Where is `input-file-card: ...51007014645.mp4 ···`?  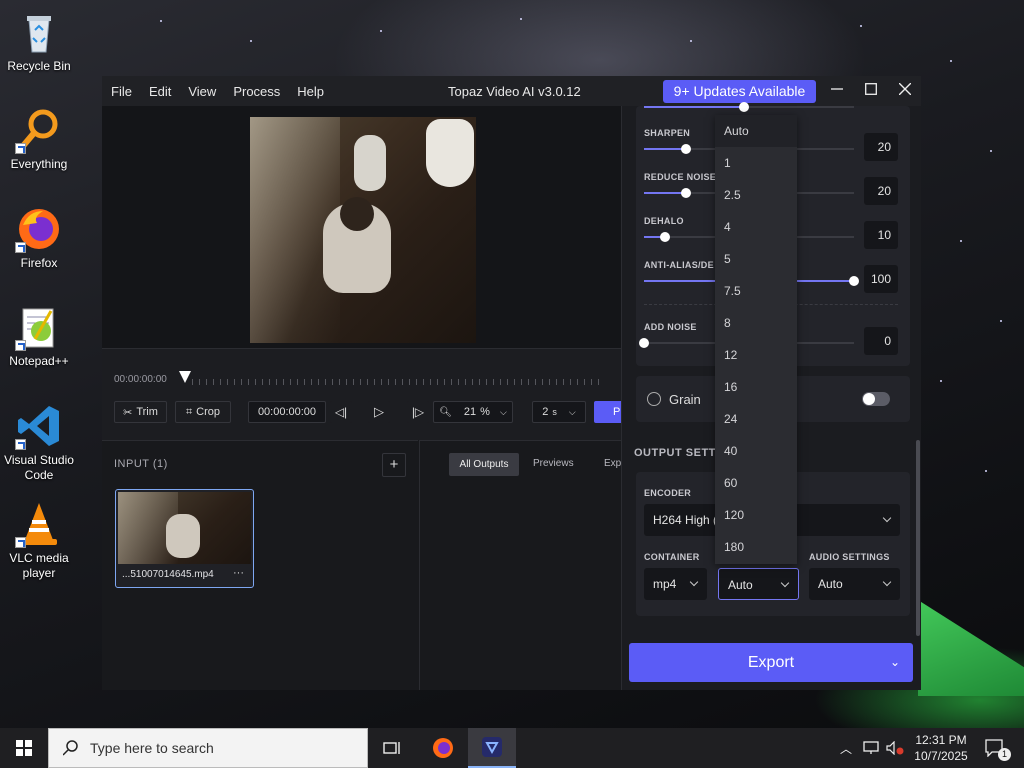
input-file-card: ...51007014645.mp4 ··· is located at coordinates (184, 538).